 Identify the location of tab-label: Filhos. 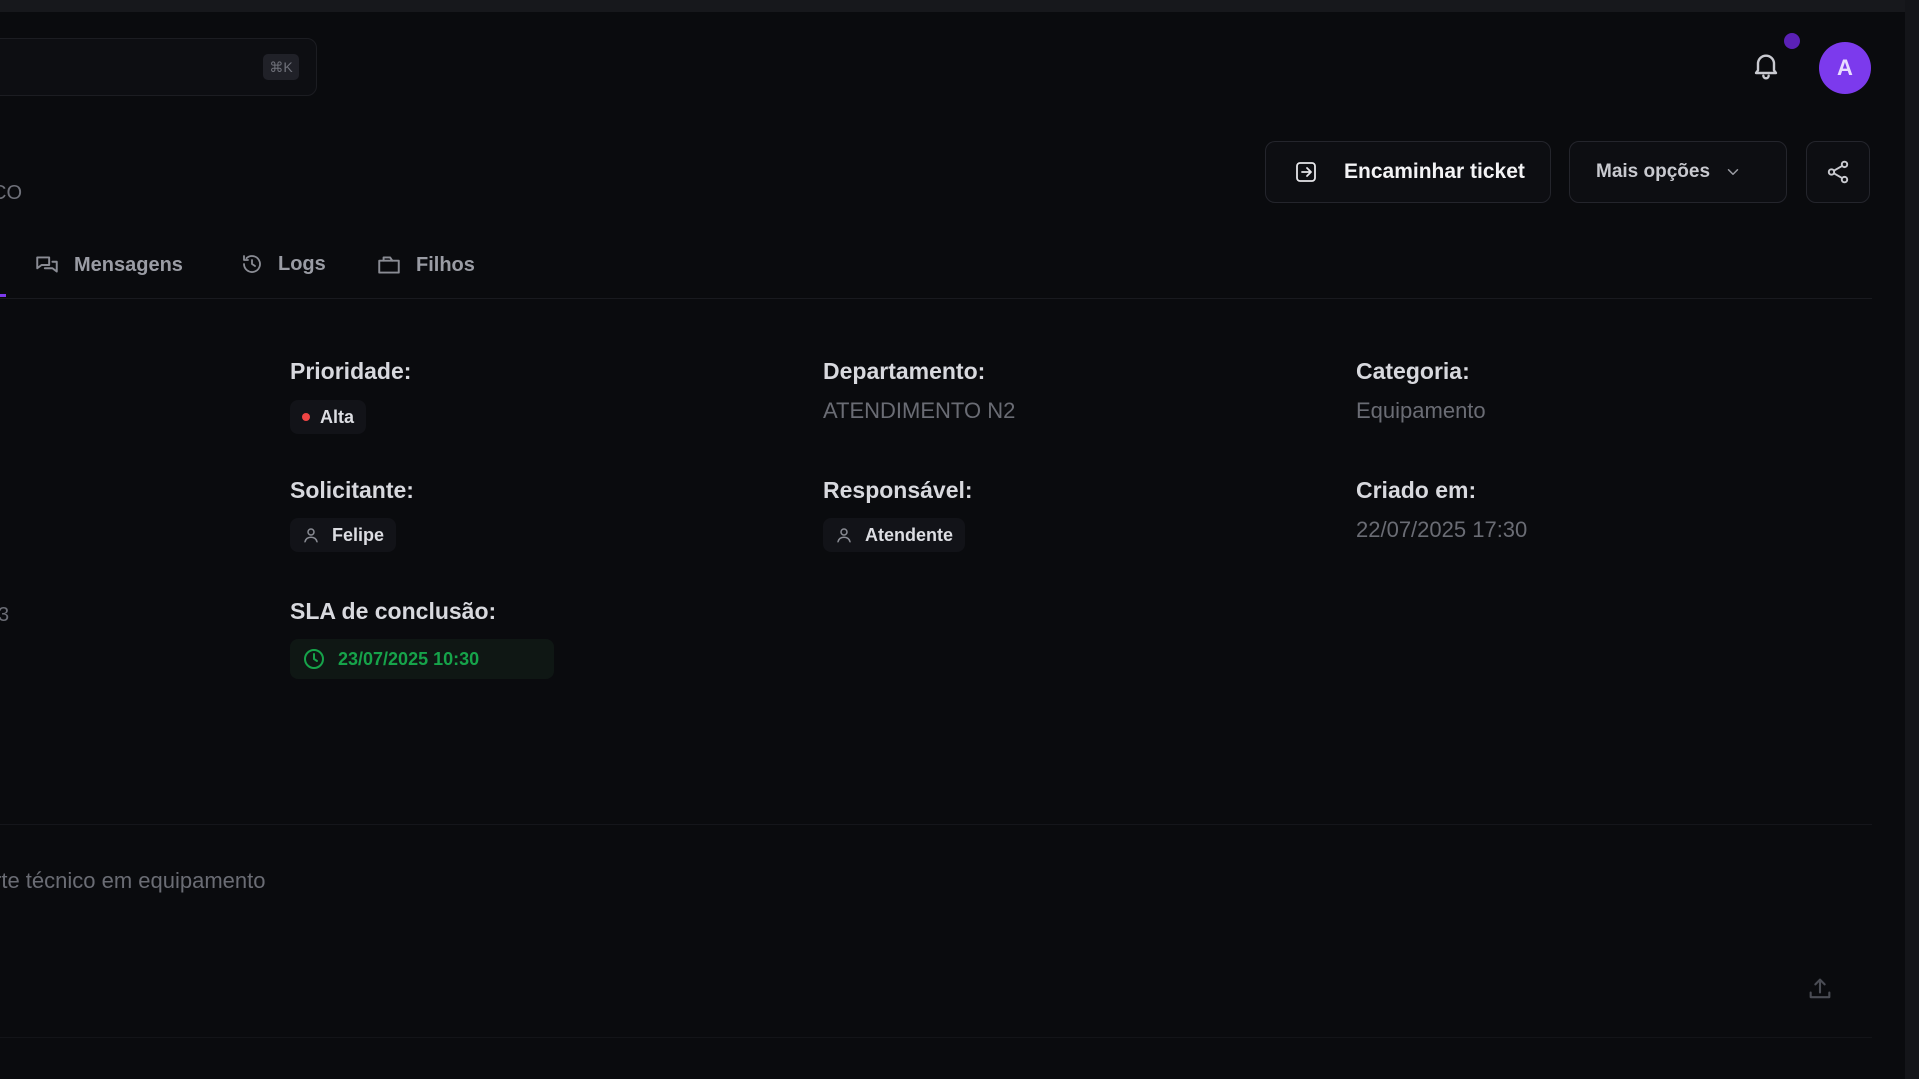
(445, 264).